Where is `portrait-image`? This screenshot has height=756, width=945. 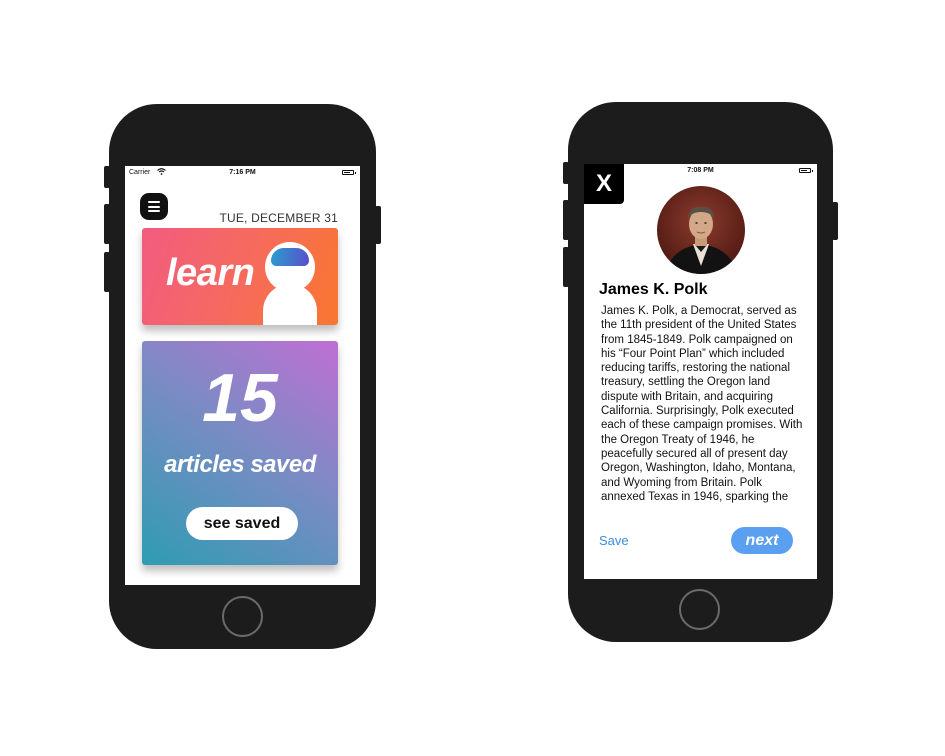 portrait-image is located at coordinates (701, 230).